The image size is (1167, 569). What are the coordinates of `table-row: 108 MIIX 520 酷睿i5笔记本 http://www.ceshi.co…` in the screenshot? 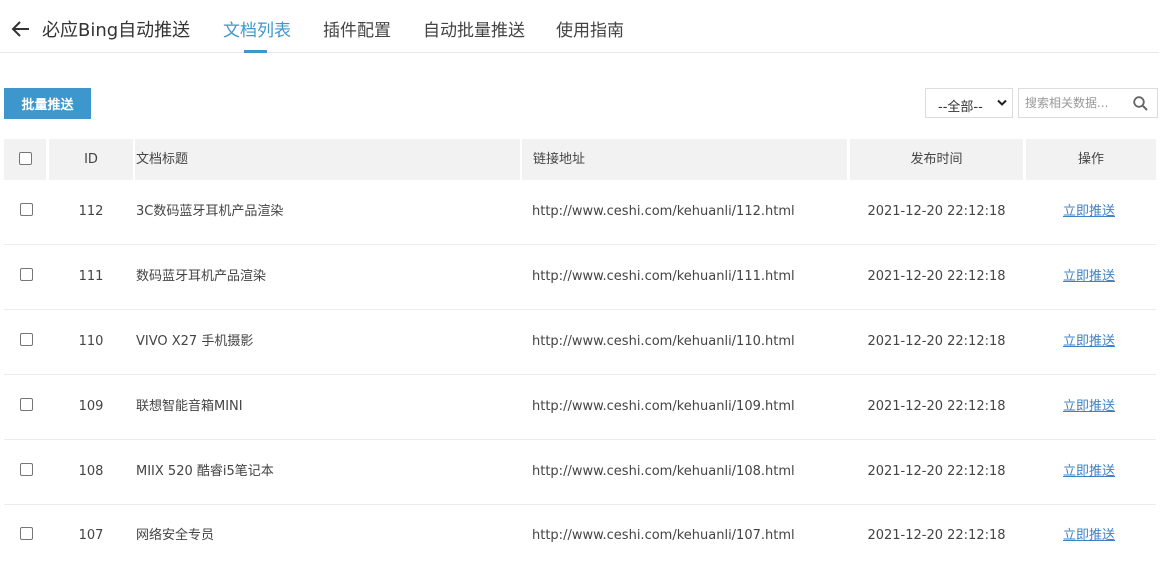 It's located at (580, 472).